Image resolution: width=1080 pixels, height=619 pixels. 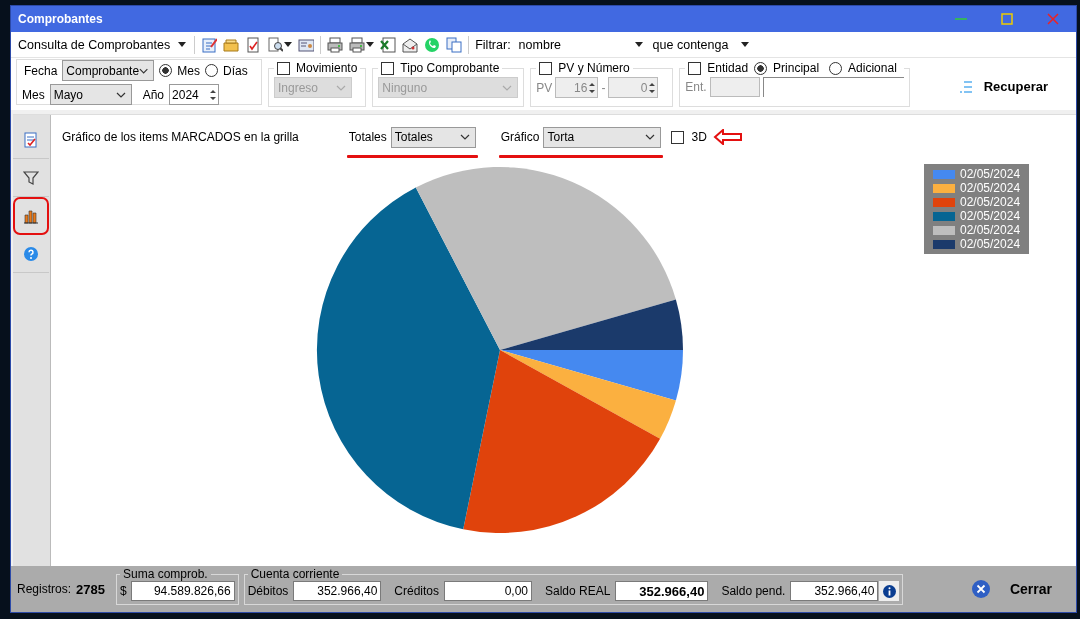 I want to click on group-title: Suma comprob., so click(x=165, y=574).